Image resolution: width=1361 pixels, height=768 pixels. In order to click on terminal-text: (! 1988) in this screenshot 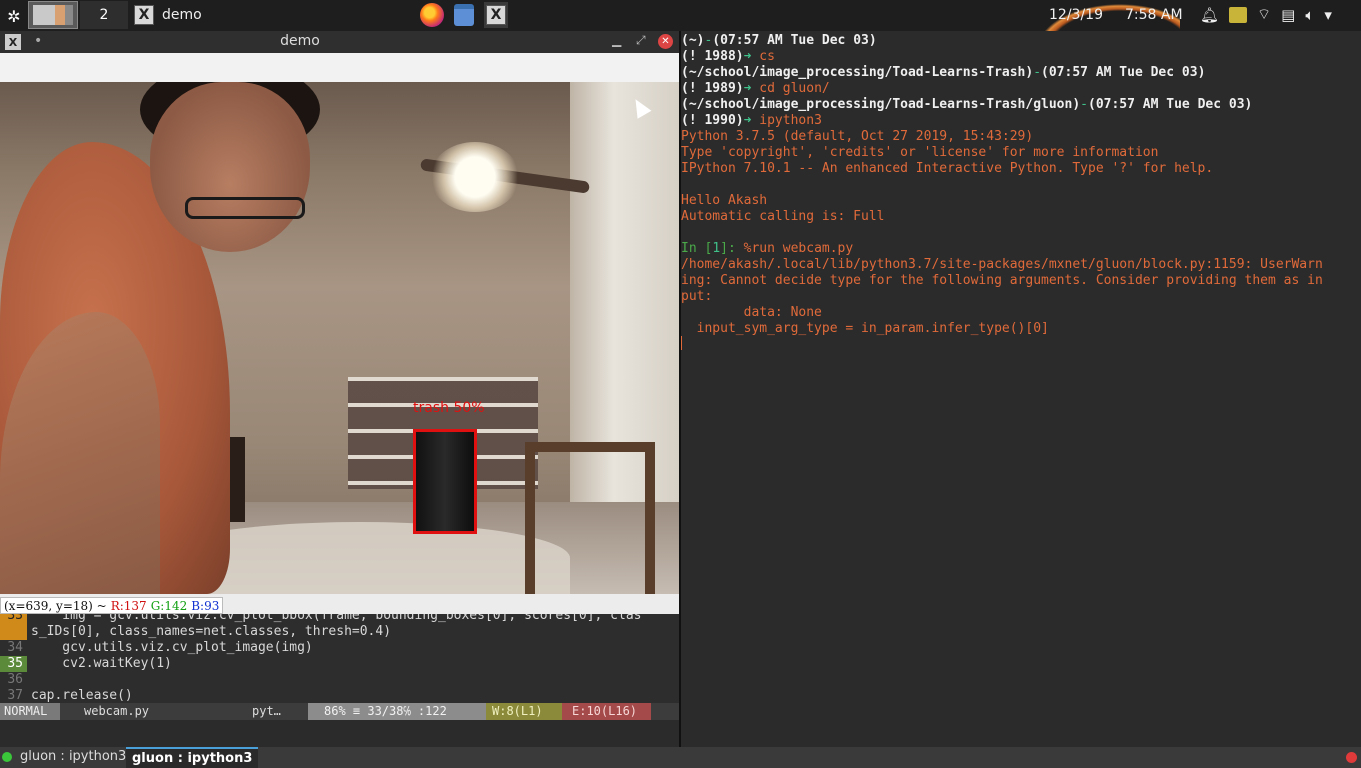, I will do `click(712, 56)`.